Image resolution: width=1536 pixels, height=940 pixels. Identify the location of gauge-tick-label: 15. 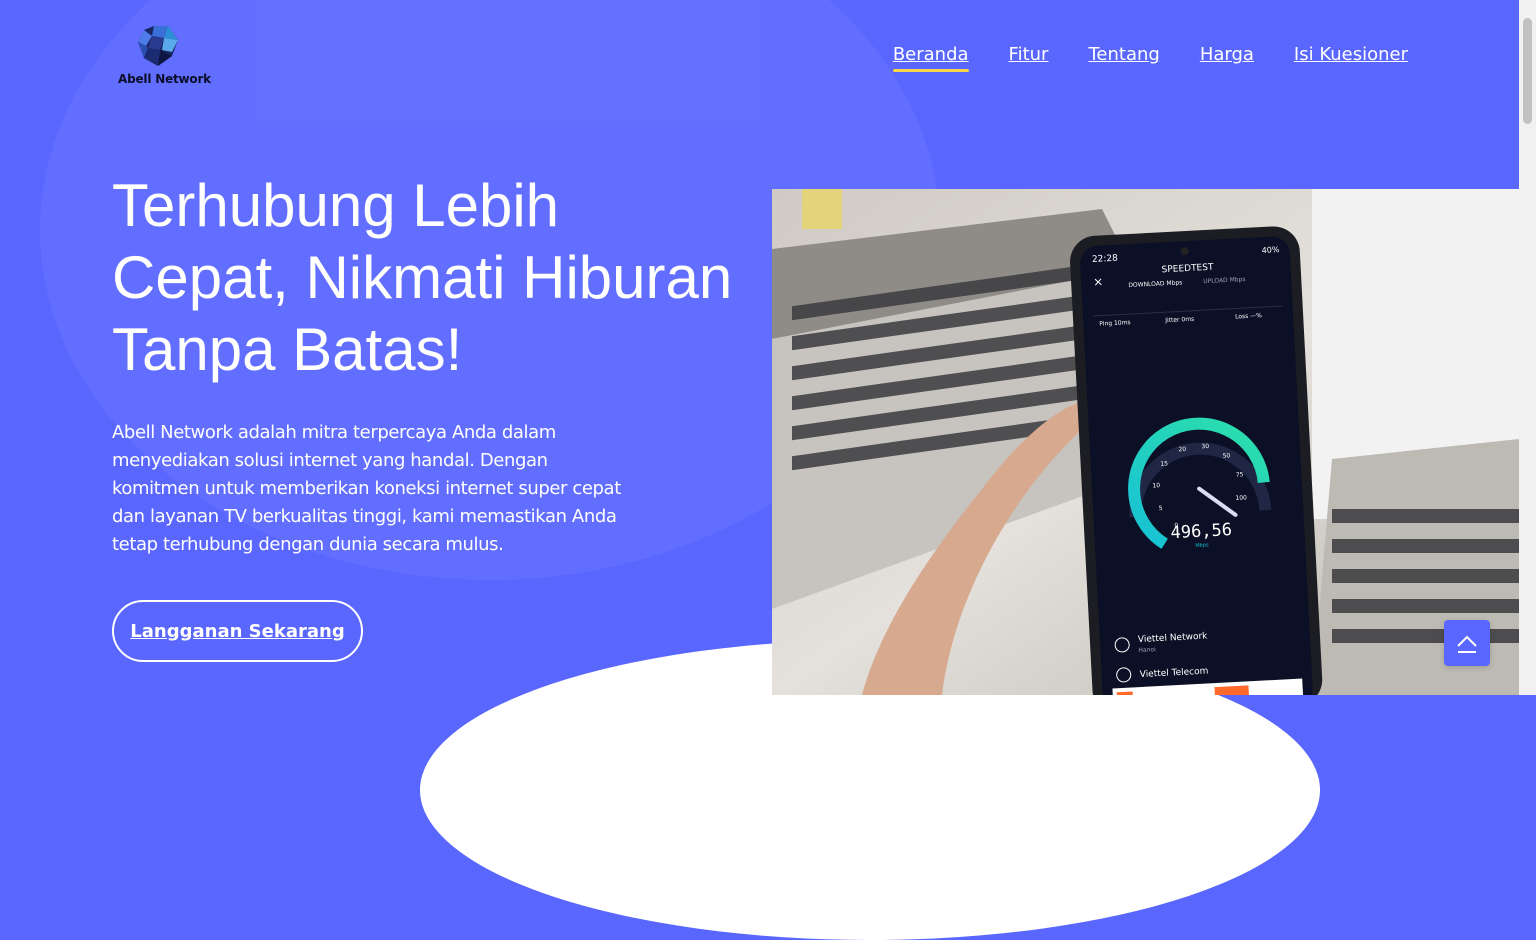
(1164, 463).